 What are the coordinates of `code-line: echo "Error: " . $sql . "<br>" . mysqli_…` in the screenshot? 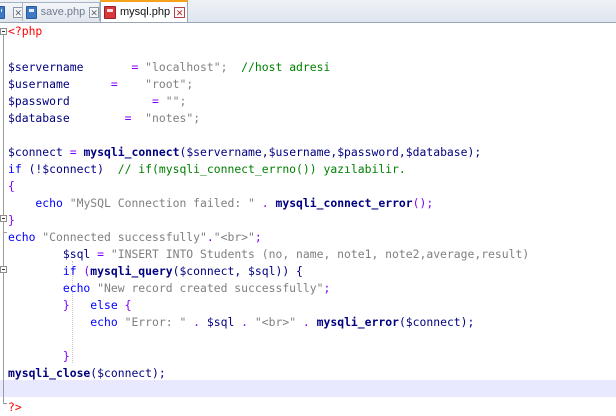 It's located at (241, 322).